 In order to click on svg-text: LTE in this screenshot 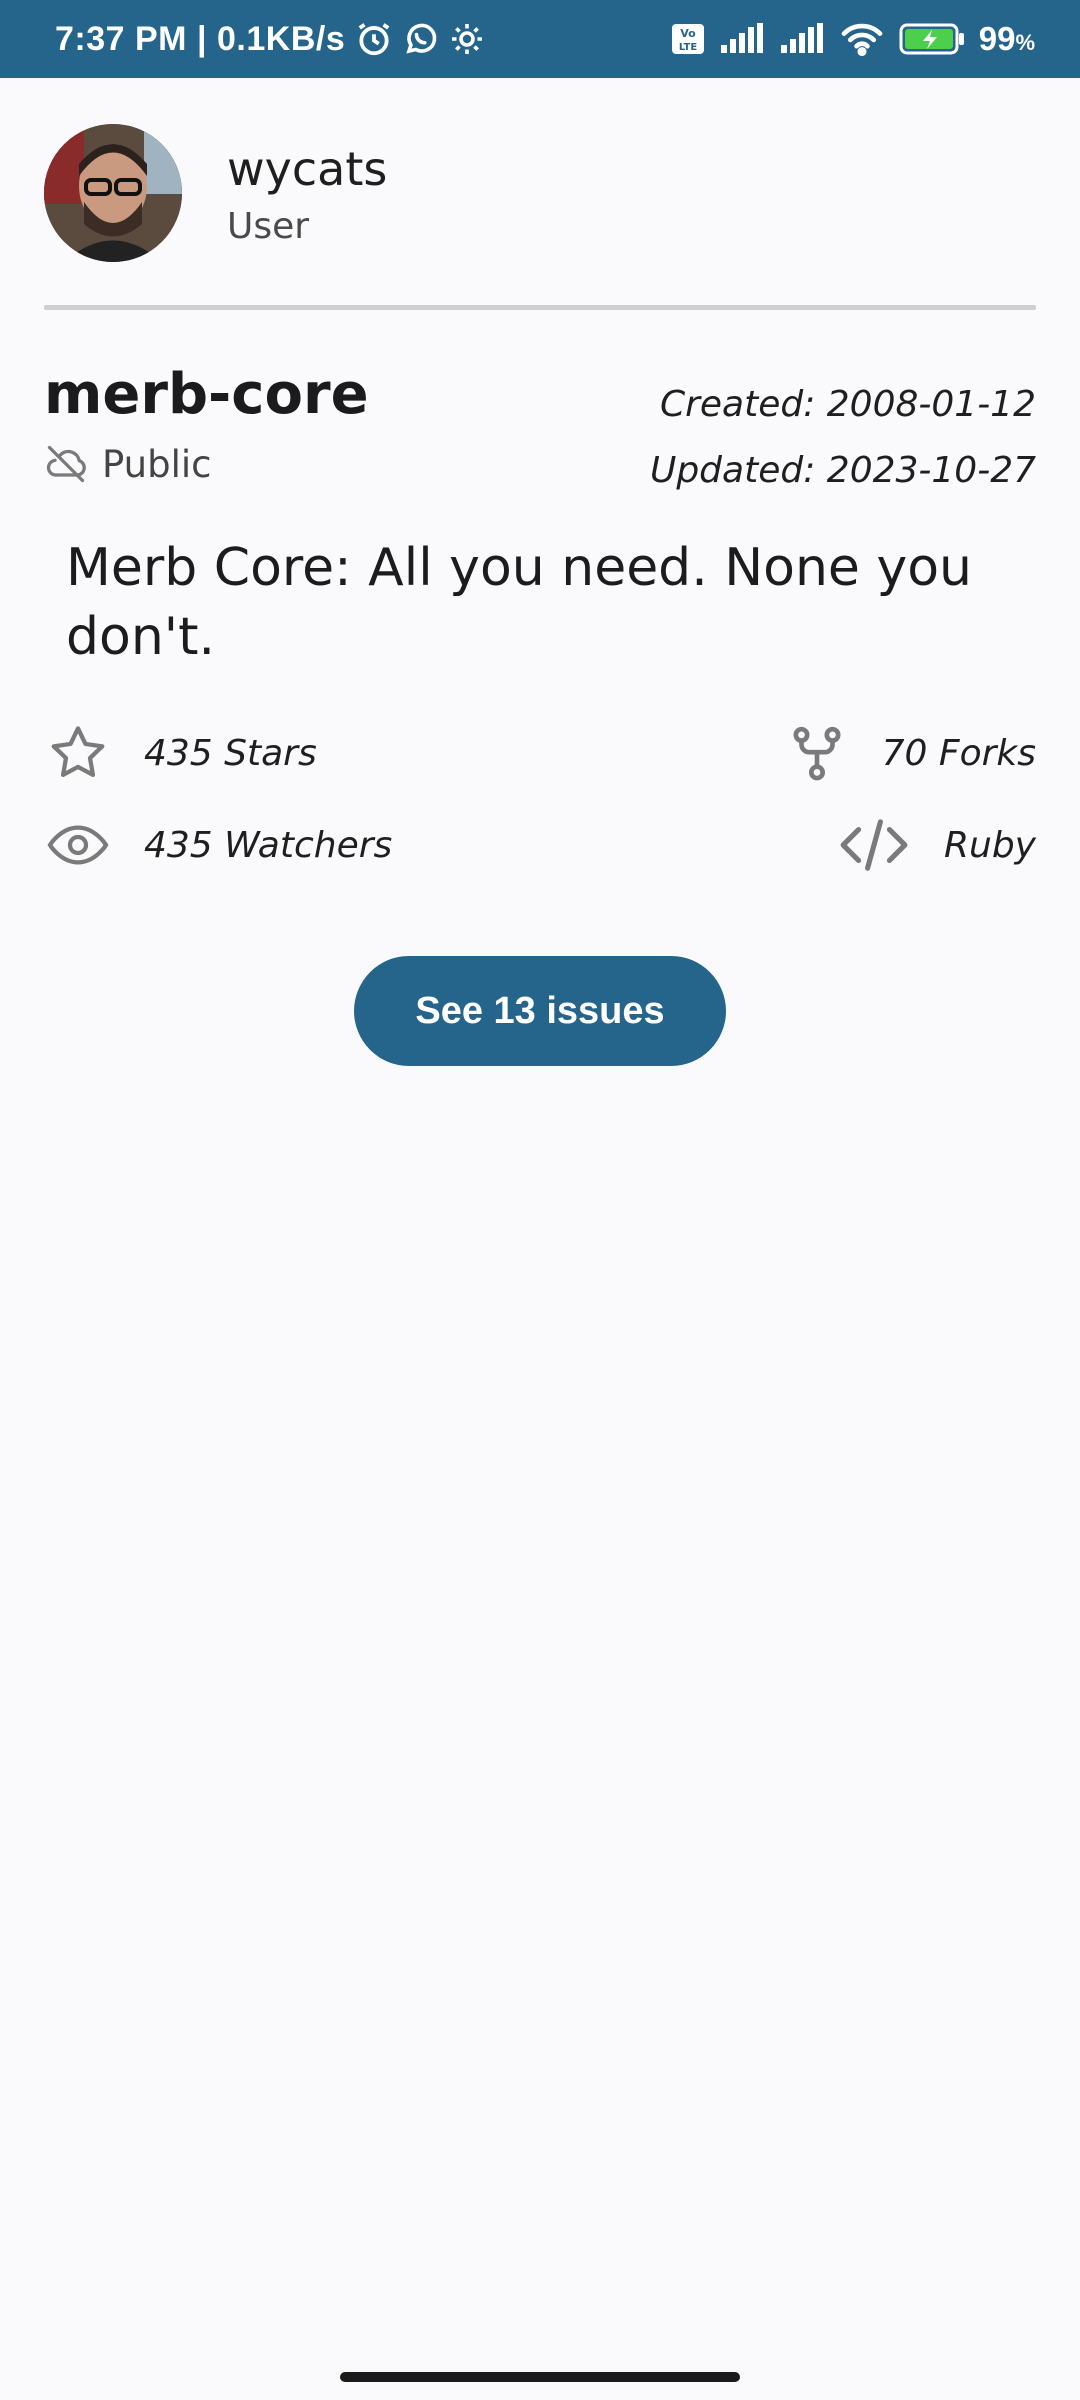, I will do `click(688, 47)`.